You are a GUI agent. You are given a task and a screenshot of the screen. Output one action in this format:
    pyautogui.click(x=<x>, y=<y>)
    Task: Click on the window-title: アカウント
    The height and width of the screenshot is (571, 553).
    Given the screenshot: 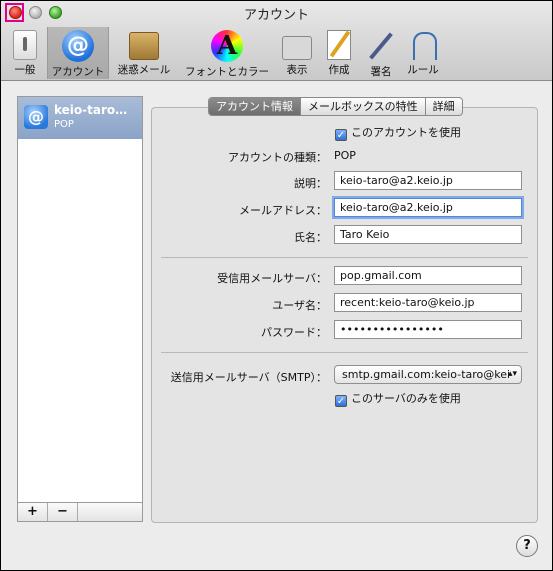 What is the action you would take?
    pyautogui.click(x=276, y=15)
    